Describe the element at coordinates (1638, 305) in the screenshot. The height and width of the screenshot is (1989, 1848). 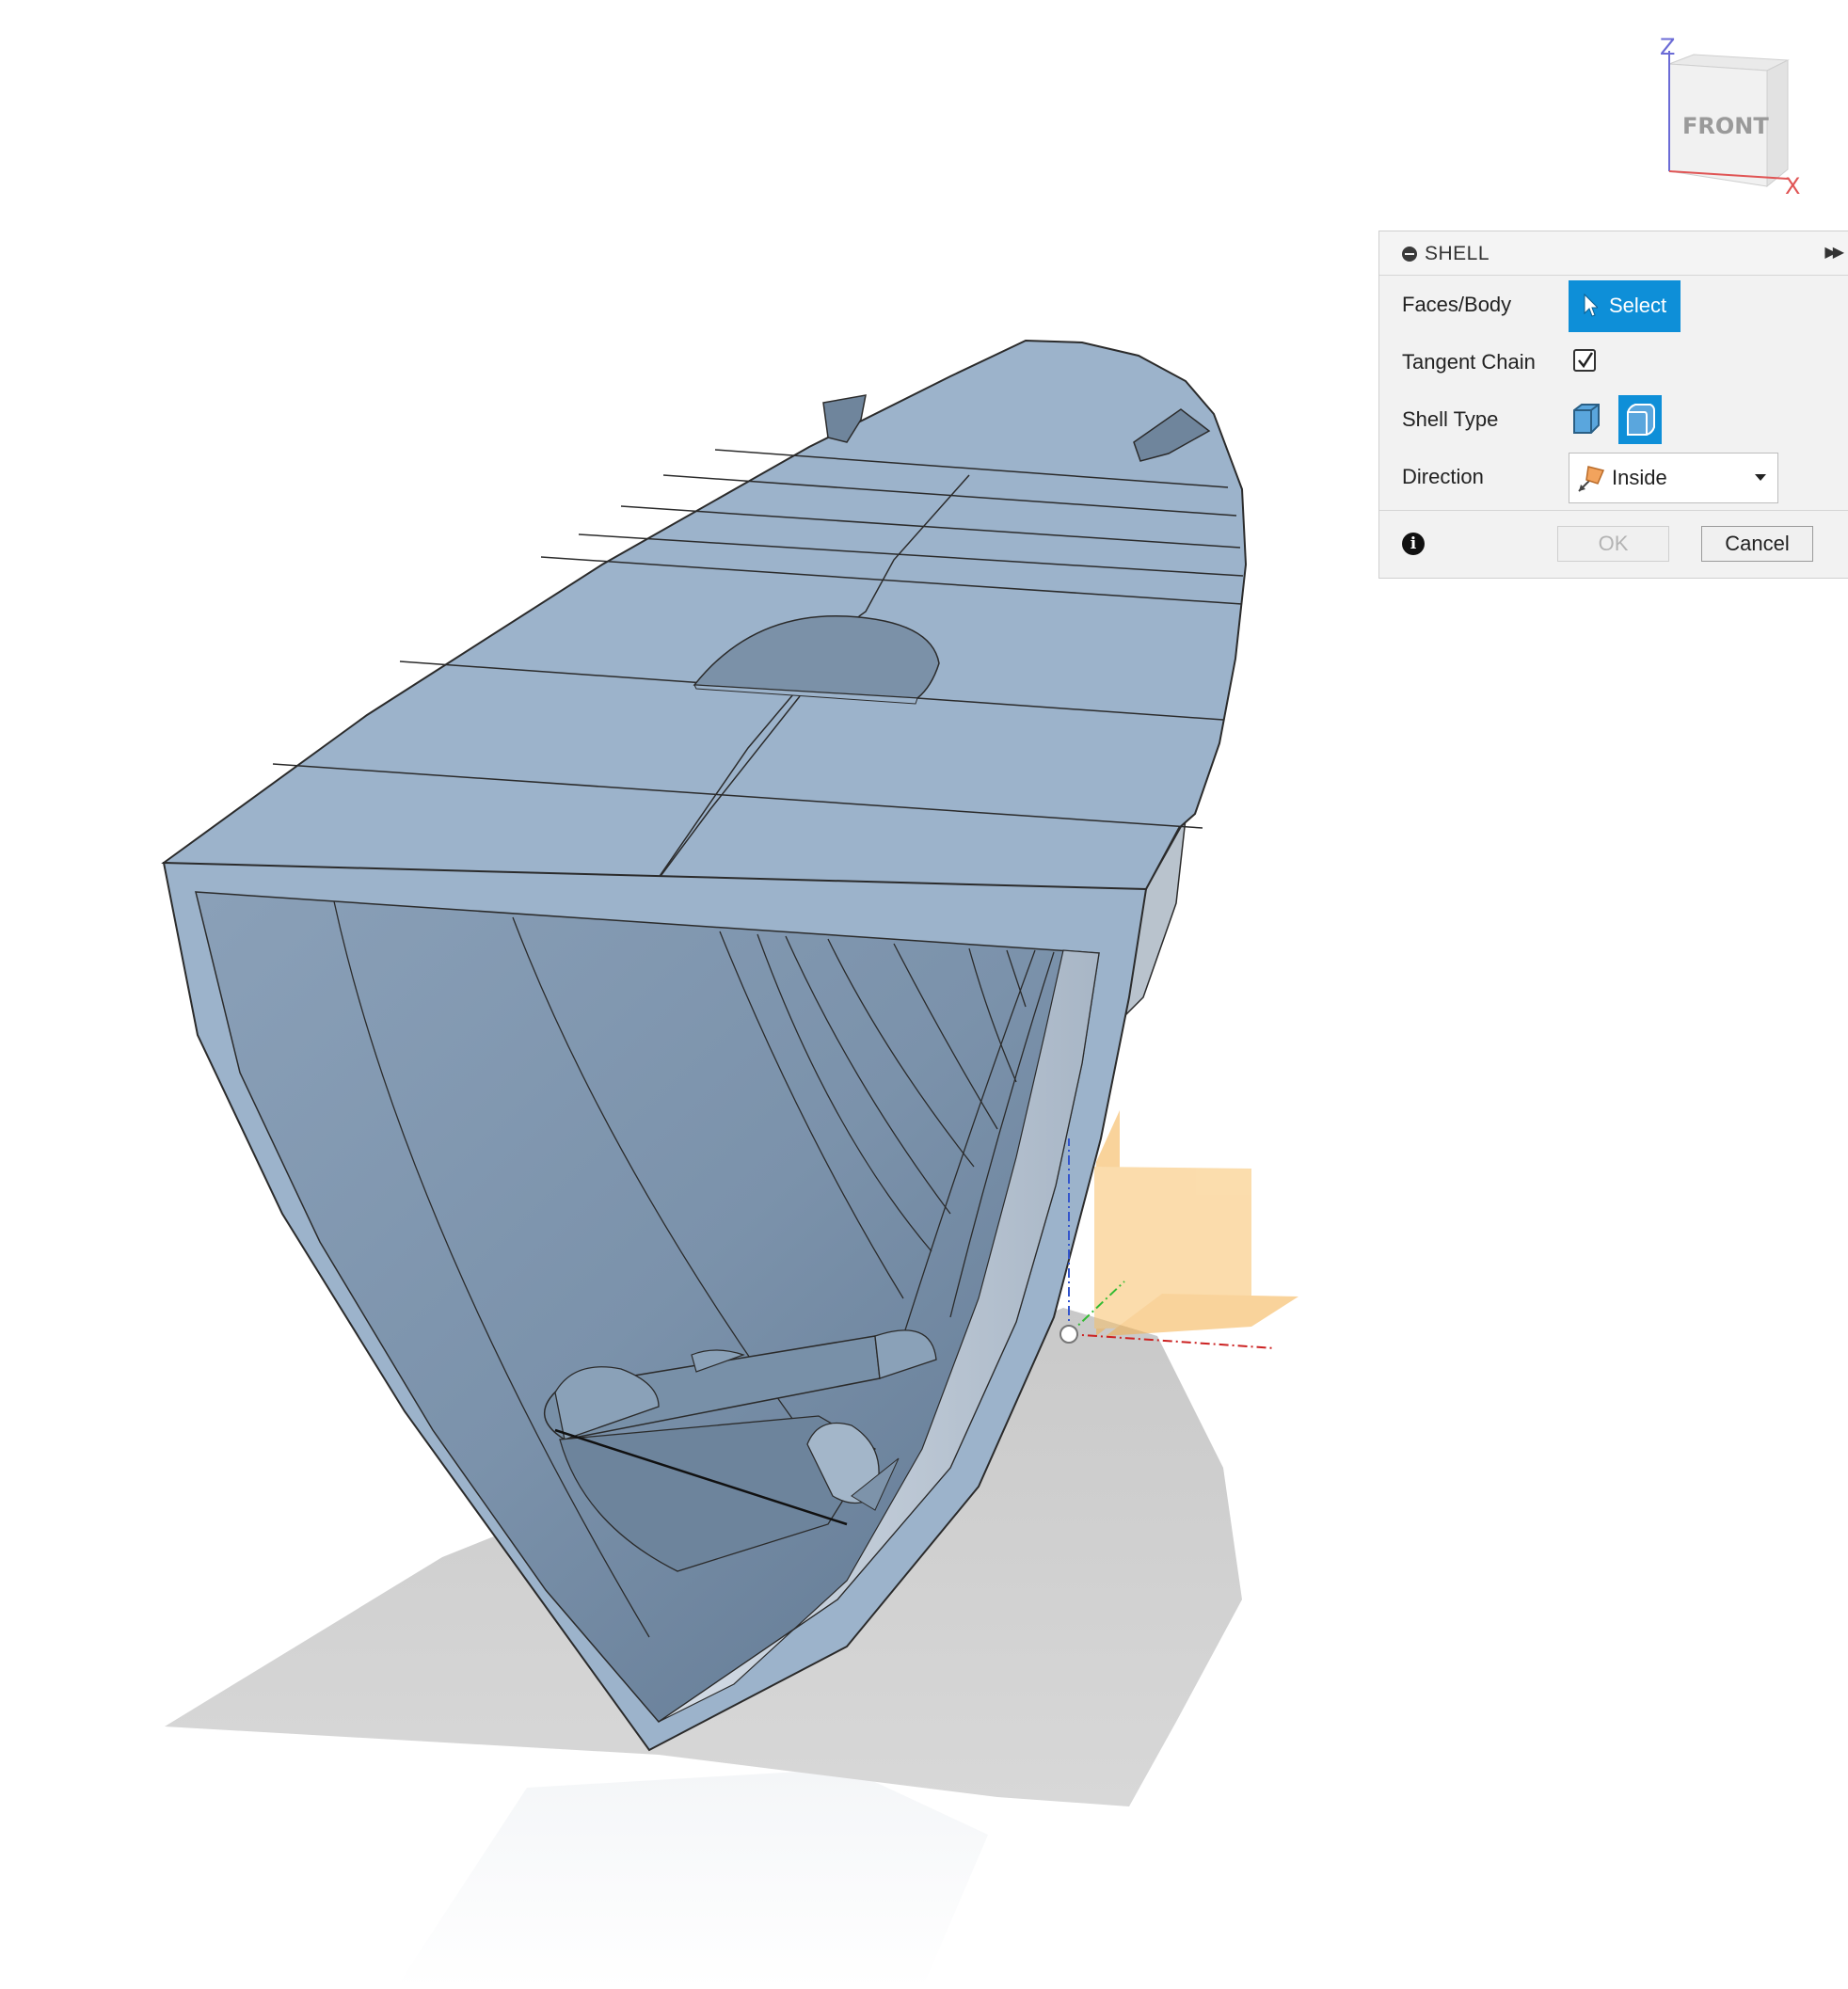
I see `select-button-label: Select` at that location.